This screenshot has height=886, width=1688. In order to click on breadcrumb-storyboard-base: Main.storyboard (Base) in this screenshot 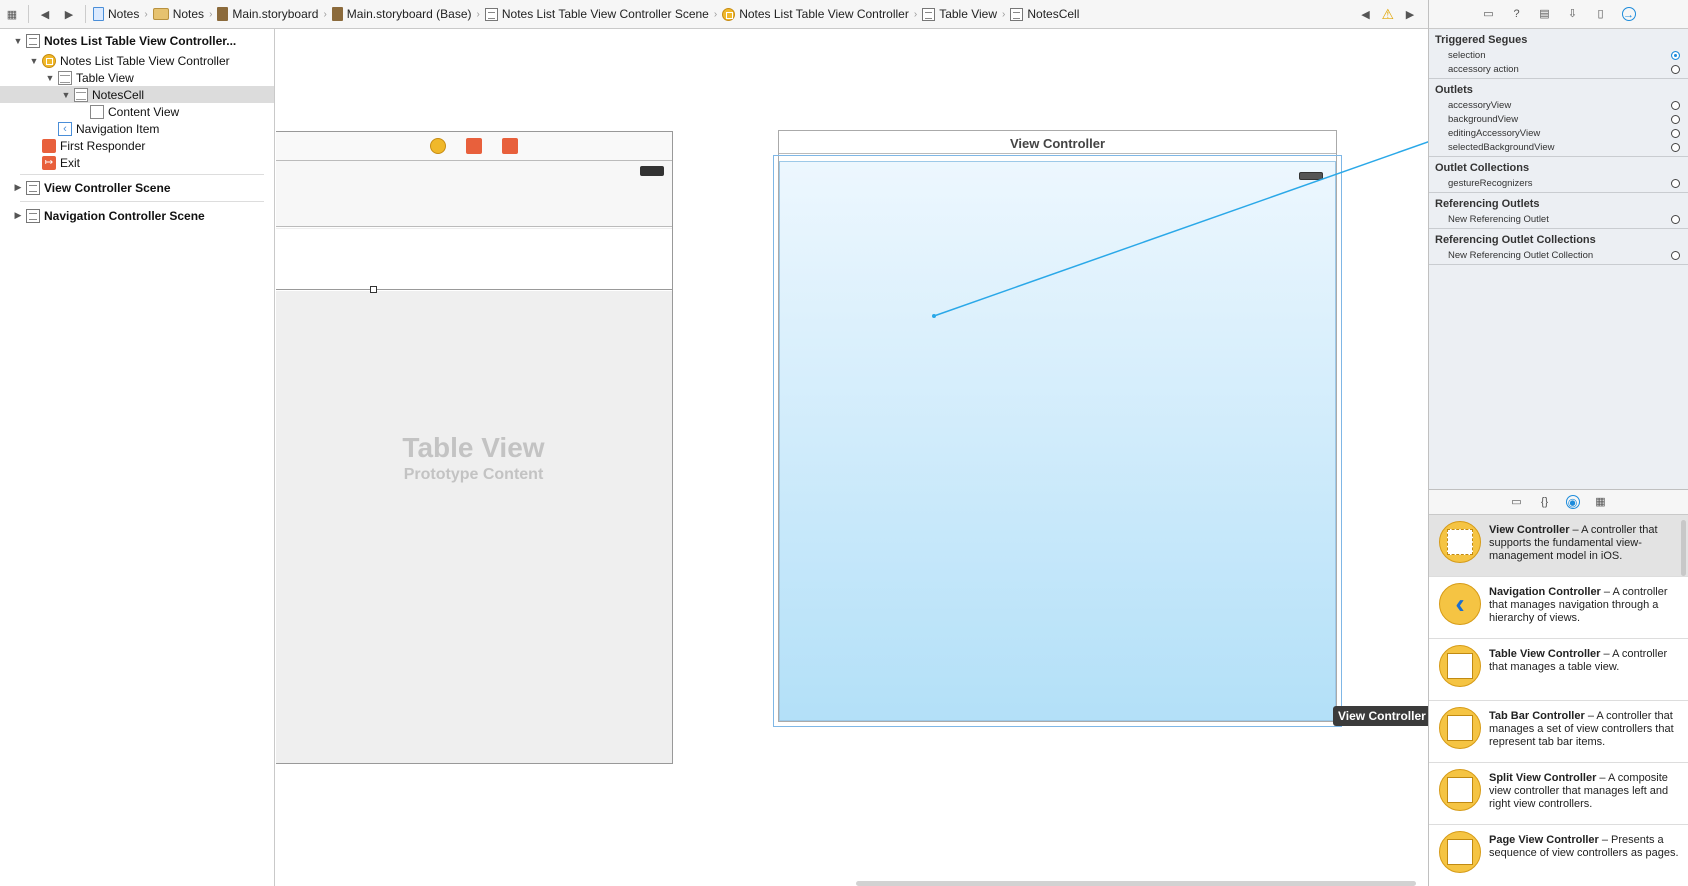, I will do `click(402, 14)`.